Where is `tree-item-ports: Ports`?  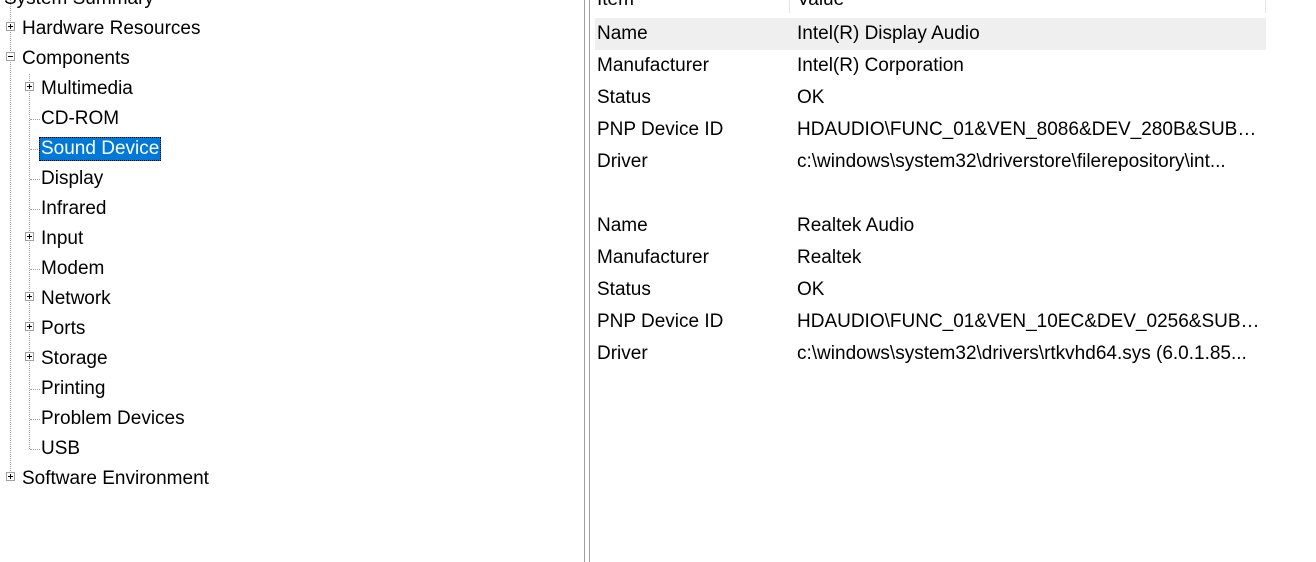 tree-item-ports: Ports is located at coordinates (150, 329).